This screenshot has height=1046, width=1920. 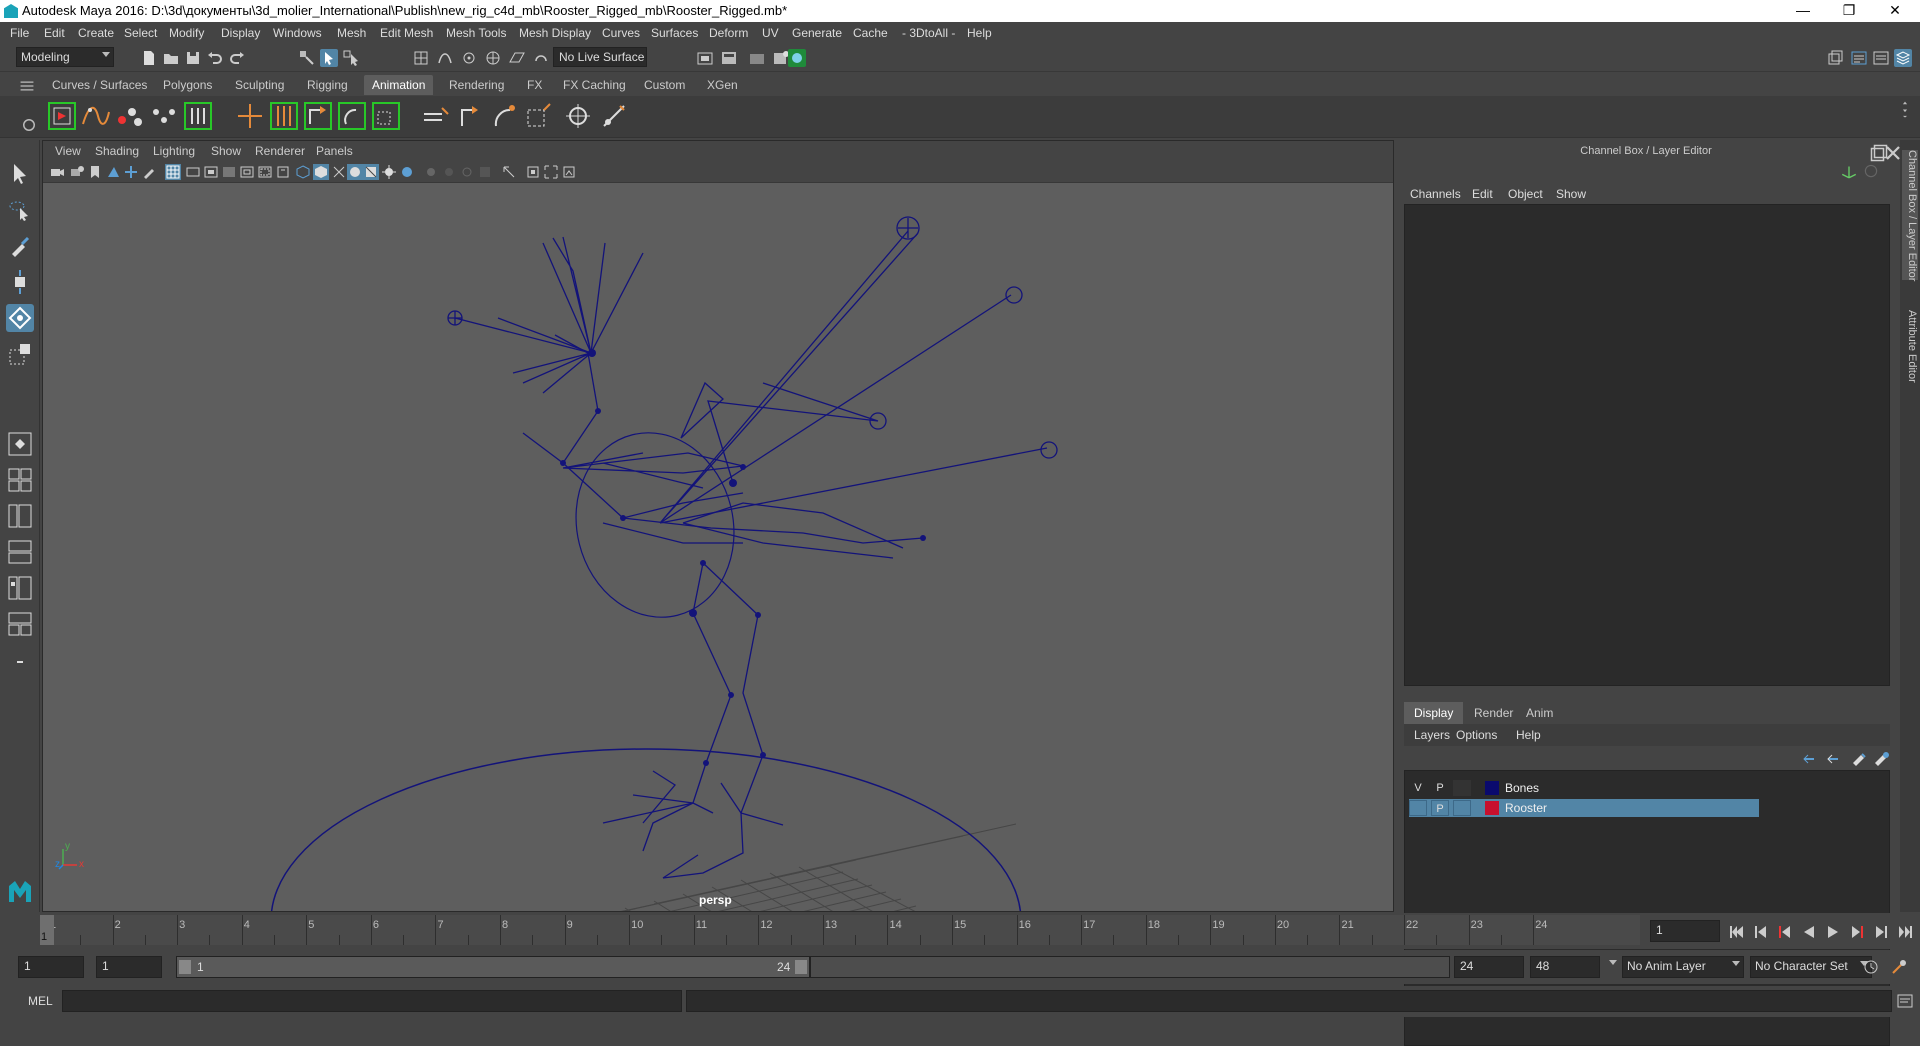 I want to click on channel-menu-object: Object, so click(x=1525, y=194).